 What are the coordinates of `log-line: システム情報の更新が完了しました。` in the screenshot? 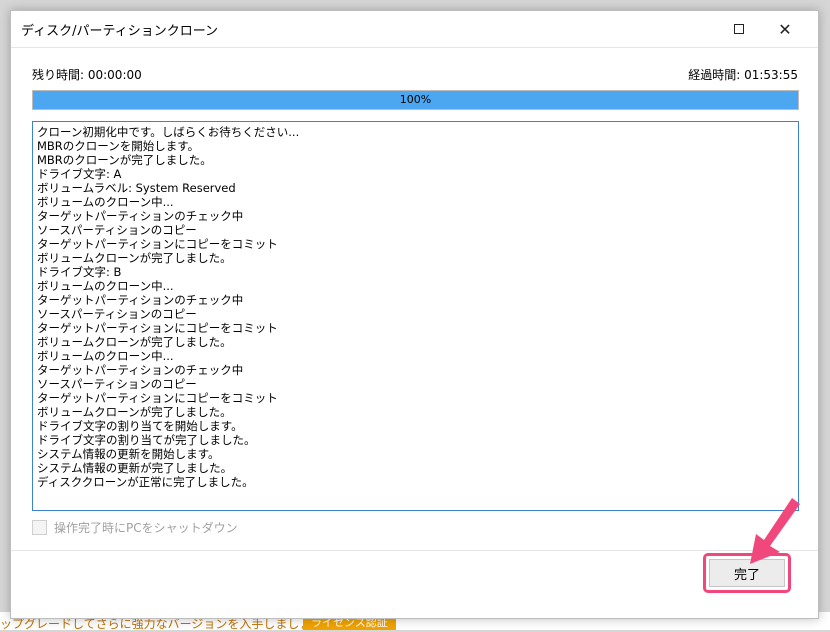 It's located at (135, 468).